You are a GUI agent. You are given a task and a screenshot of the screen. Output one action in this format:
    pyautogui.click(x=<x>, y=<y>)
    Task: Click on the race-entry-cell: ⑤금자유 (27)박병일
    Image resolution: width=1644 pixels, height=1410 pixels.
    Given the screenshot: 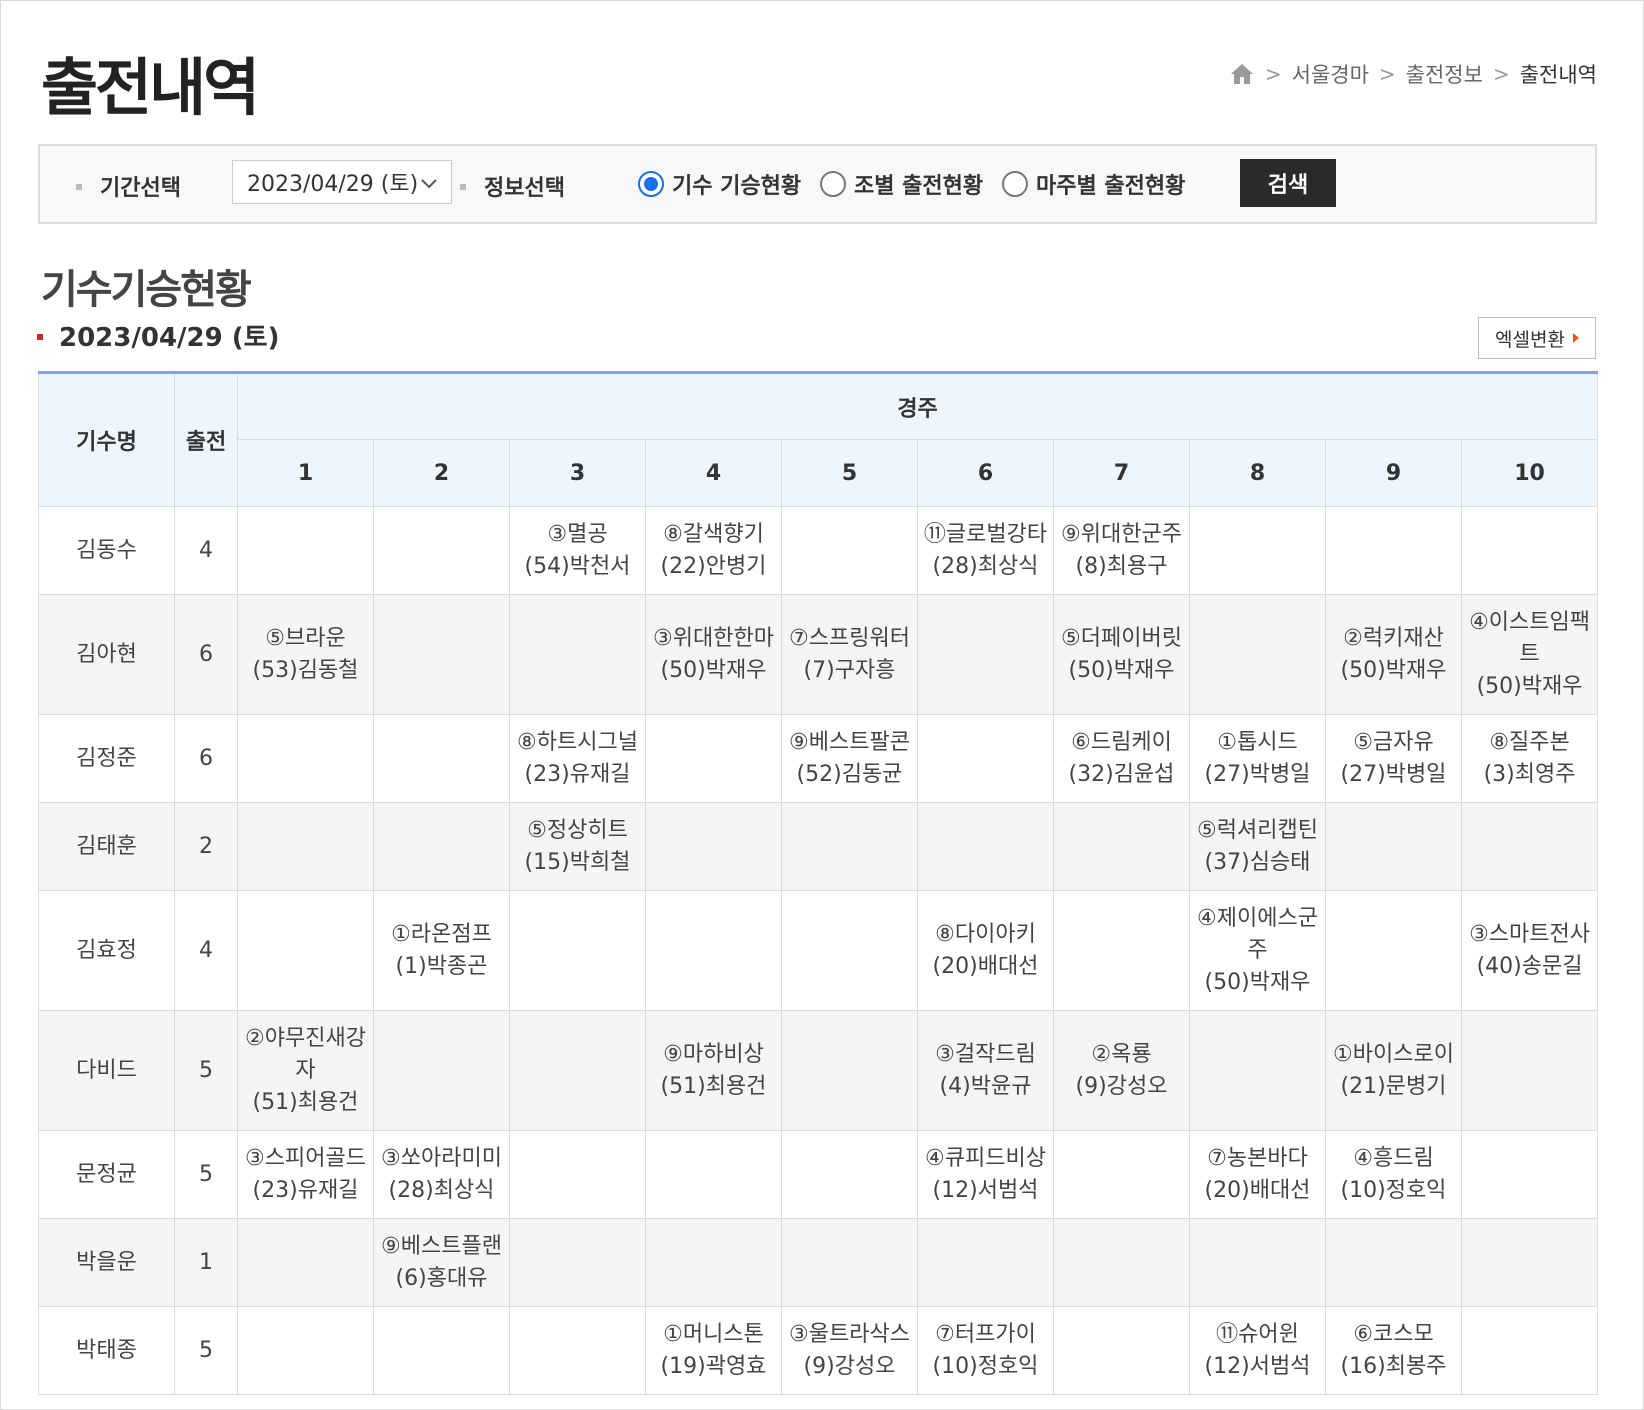 What is the action you would take?
    pyautogui.click(x=1393, y=758)
    